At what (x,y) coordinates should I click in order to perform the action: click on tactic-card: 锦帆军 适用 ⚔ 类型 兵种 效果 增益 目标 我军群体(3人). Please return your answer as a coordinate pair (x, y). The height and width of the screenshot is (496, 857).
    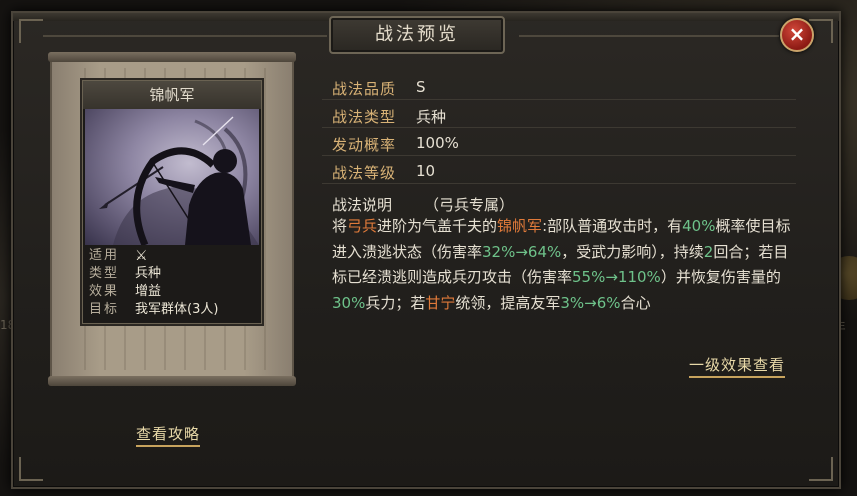
    Looking at the image, I should click on (172, 202).